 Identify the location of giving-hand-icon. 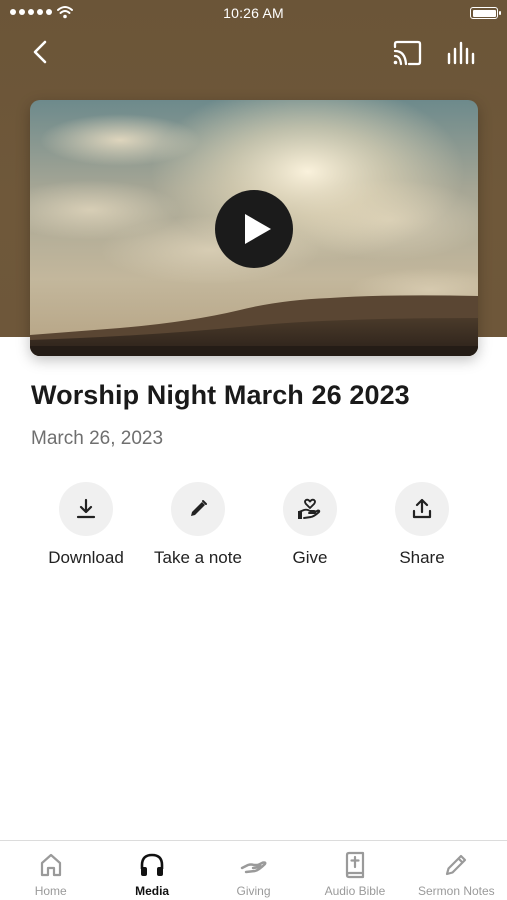
(253, 867).